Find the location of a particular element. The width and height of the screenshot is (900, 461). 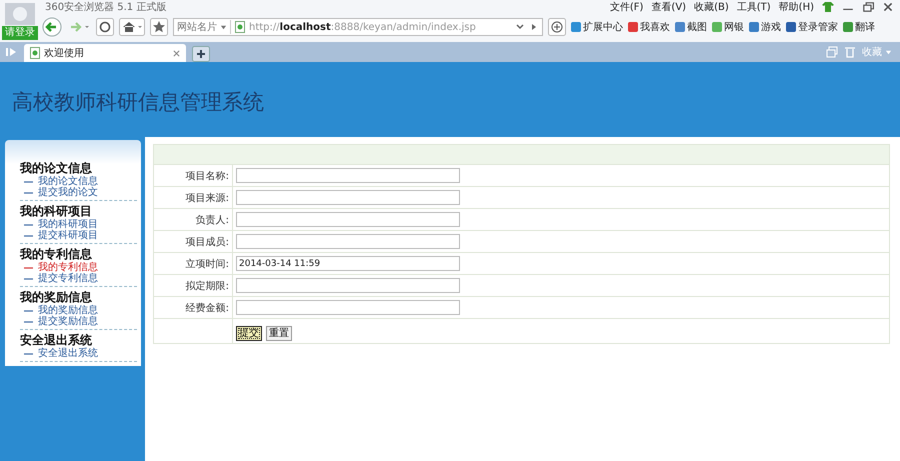

toolbar-item: 我喜欢 is located at coordinates (649, 27).